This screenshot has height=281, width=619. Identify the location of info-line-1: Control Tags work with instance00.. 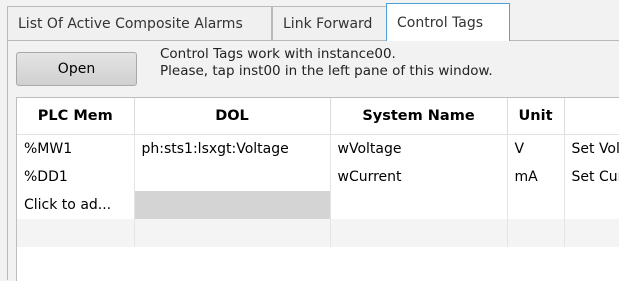
(278, 54).